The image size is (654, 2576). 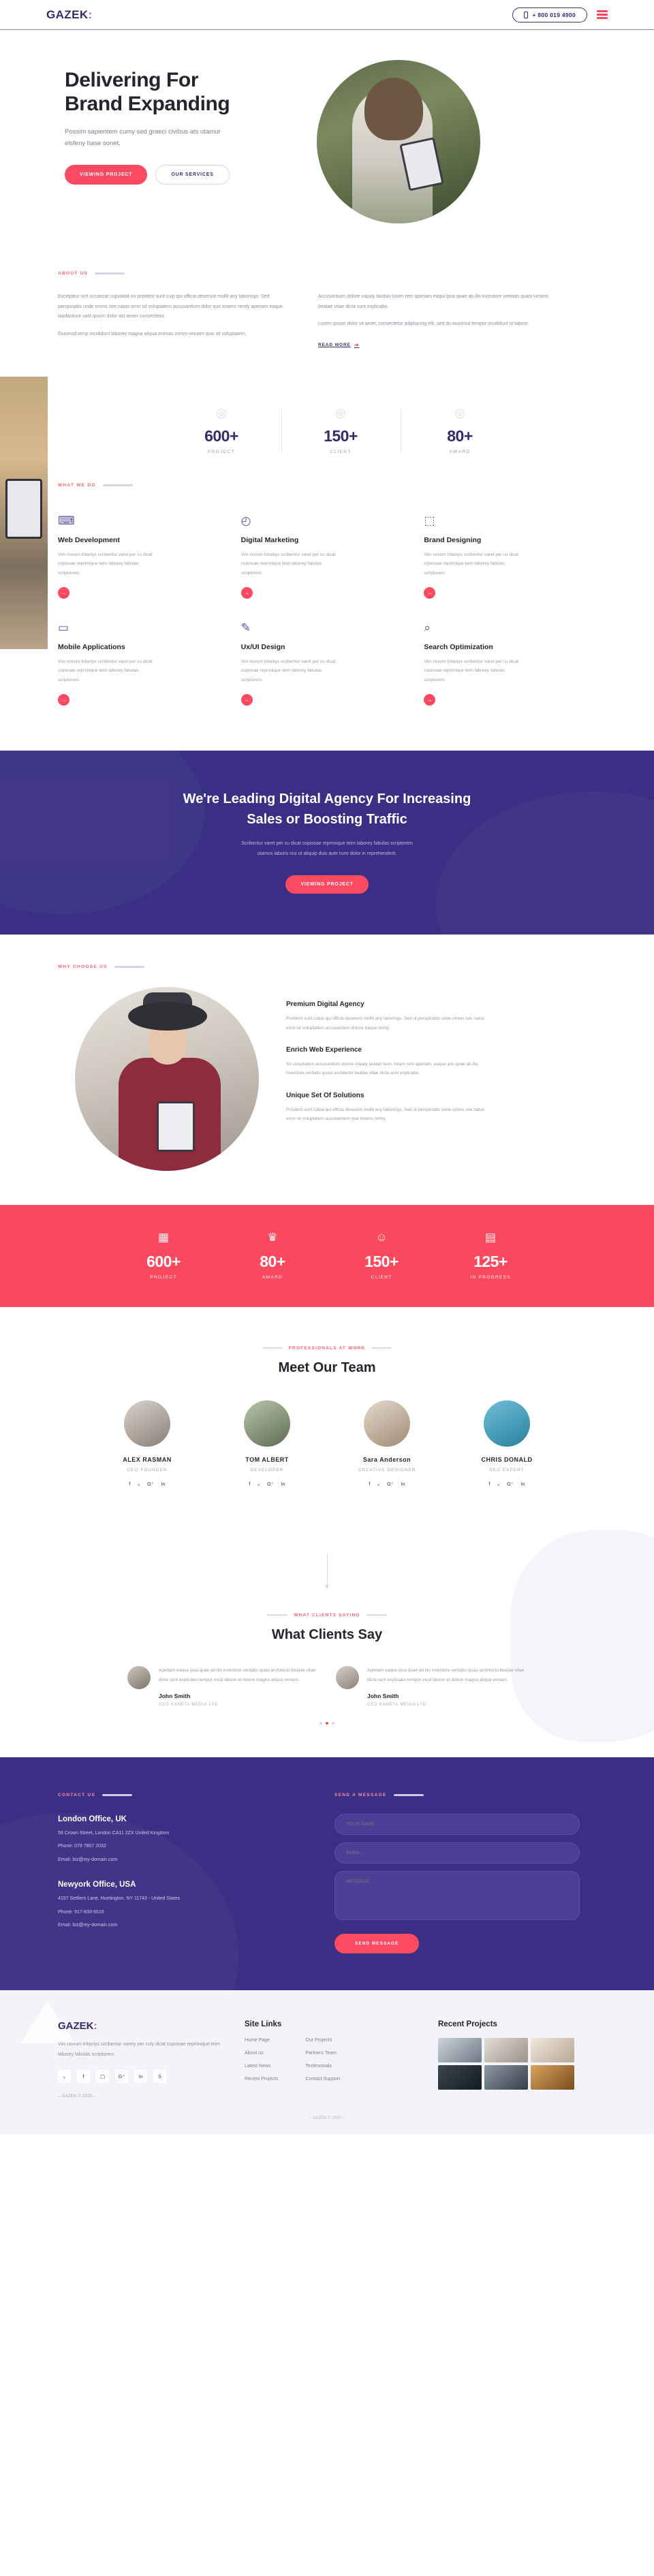 What do you see at coordinates (106, 174) in the screenshot?
I see `viewing-project-button: VIEWING PROJECT` at bounding box center [106, 174].